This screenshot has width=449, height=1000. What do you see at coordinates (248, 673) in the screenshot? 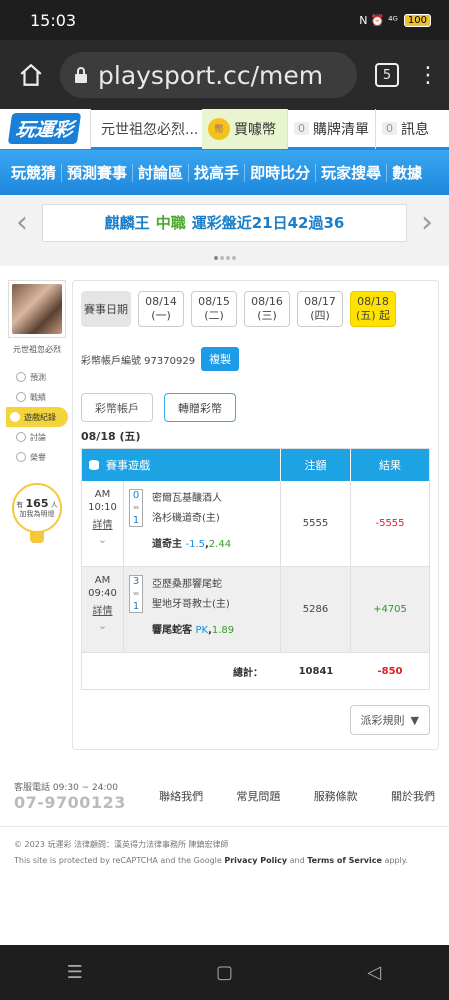
I see `total-label: 總計：` at bounding box center [248, 673].